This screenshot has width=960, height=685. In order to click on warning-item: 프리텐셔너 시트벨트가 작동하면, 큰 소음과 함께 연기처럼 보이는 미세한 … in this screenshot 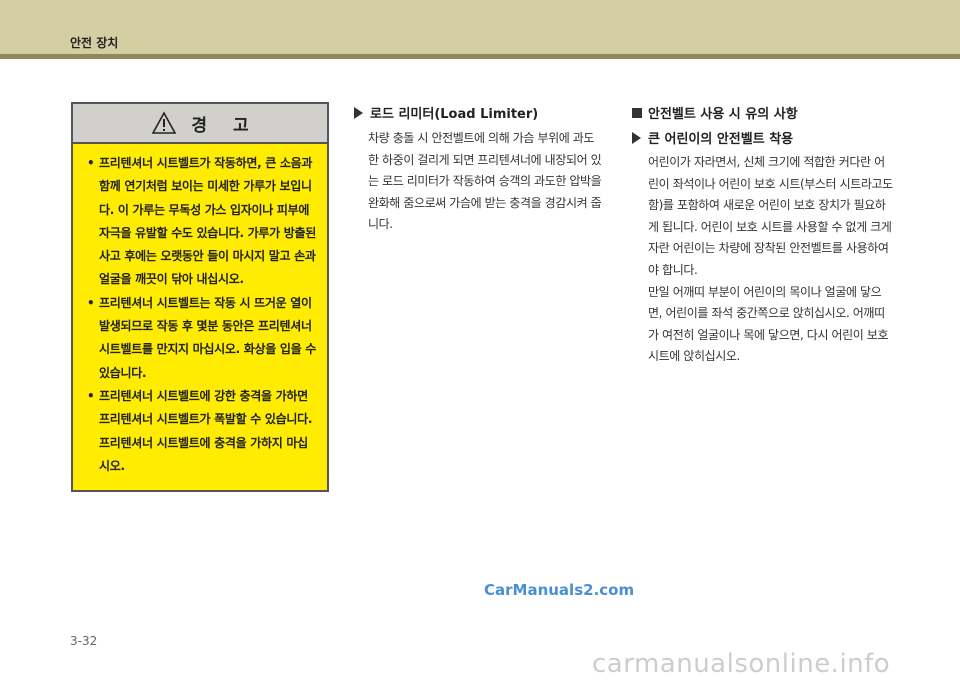, I will do `click(202, 222)`.